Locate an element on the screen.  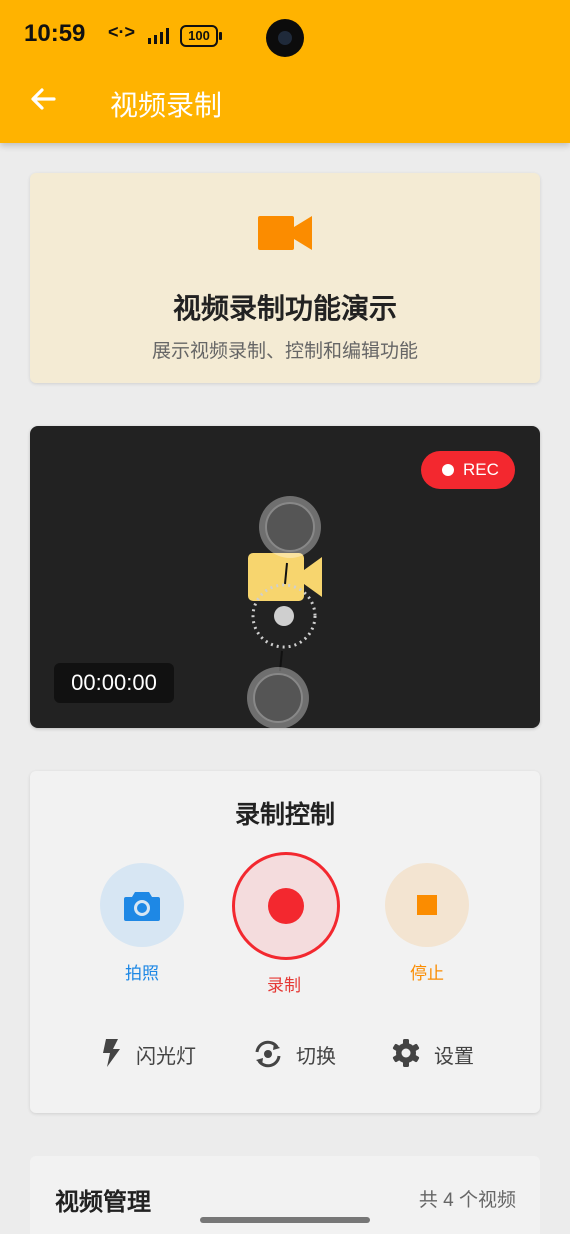
record-dot-icon is located at coordinates (286, 906).